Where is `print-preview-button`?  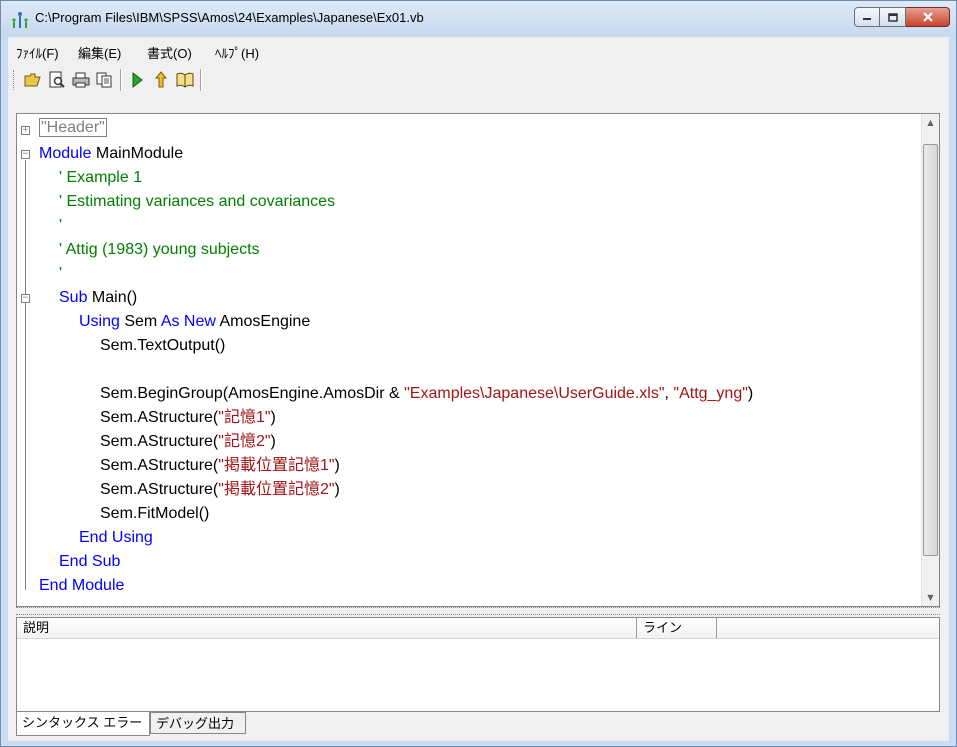 print-preview-button is located at coordinates (57, 80).